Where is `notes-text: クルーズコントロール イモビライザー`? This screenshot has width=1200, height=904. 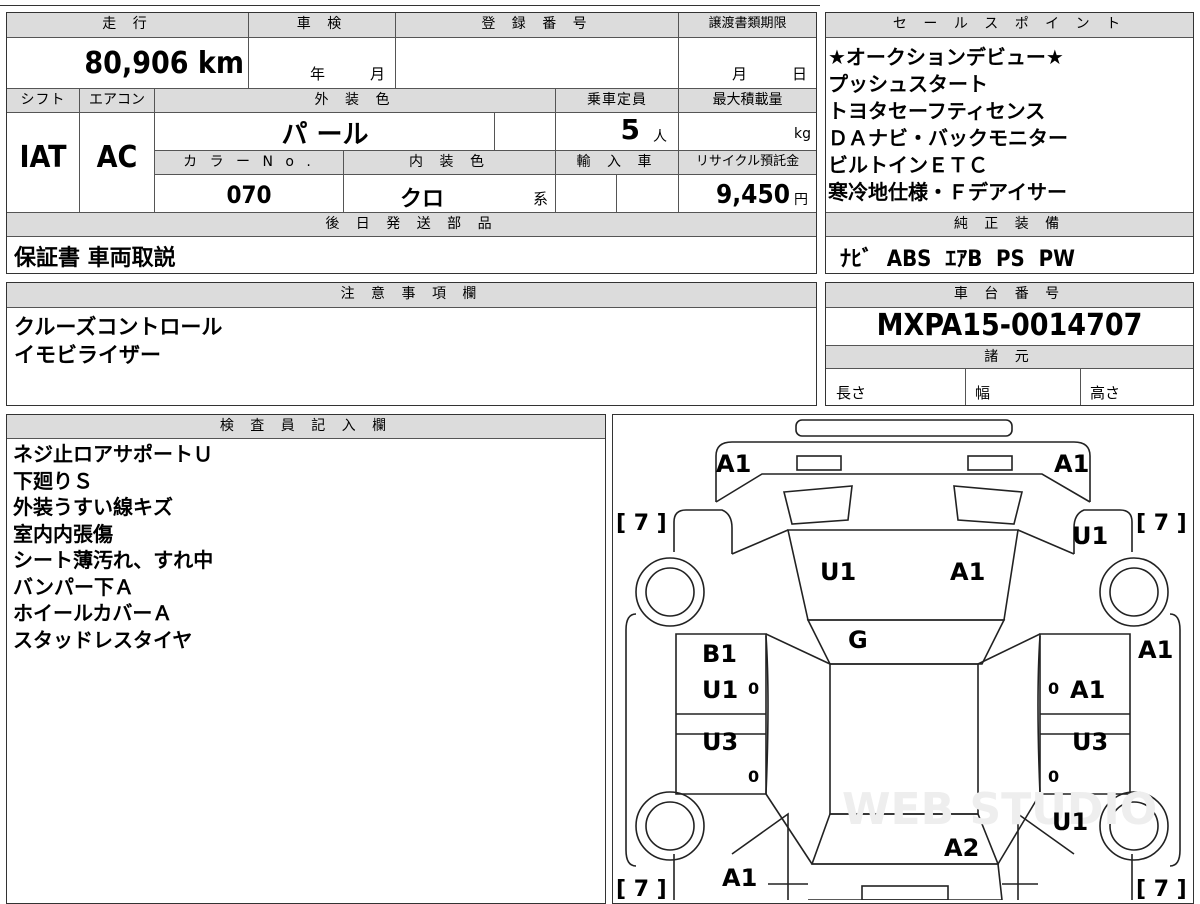
notes-text: クルーズコントロール イモビライザー is located at coordinates (118, 341).